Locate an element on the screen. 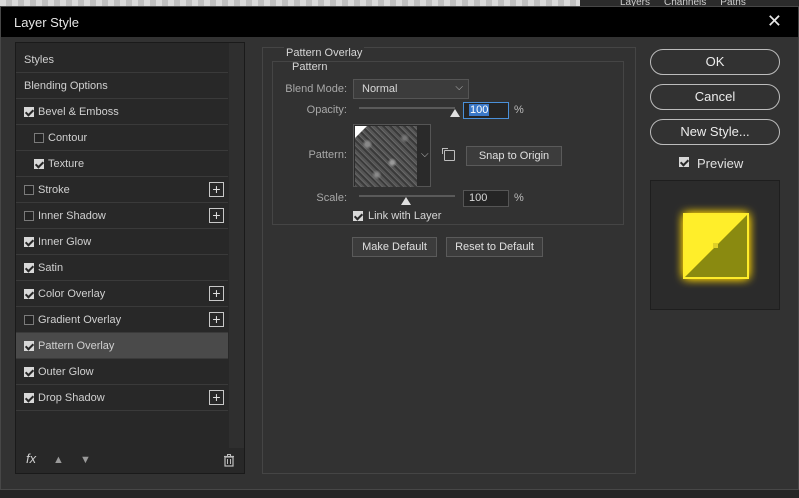  scale-percent: % is located at coordinates (519, 198).